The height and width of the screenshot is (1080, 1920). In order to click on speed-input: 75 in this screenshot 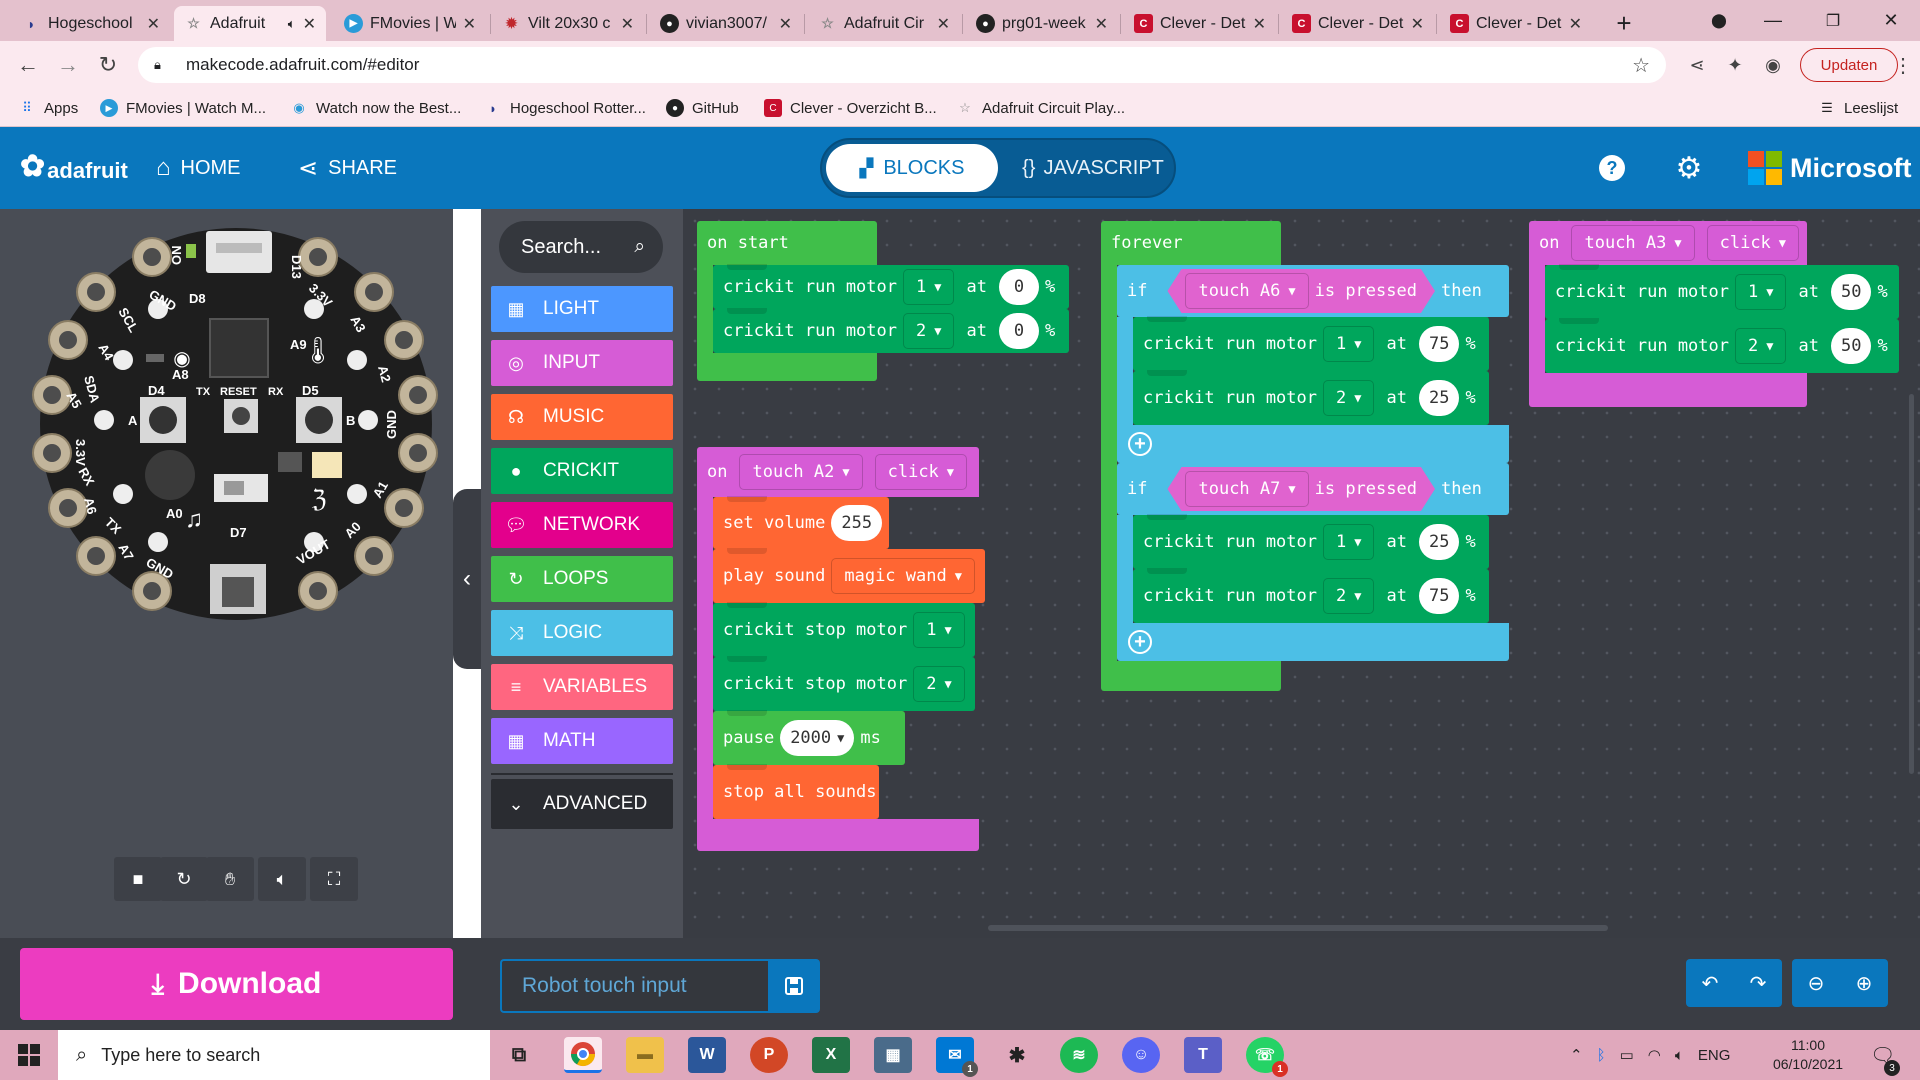, I will do `click(1439, 344)`.